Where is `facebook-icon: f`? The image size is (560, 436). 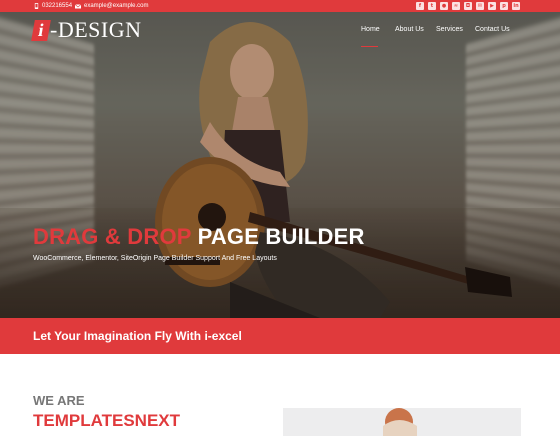
facebook-icon: f is located at coordinates (420, 6).